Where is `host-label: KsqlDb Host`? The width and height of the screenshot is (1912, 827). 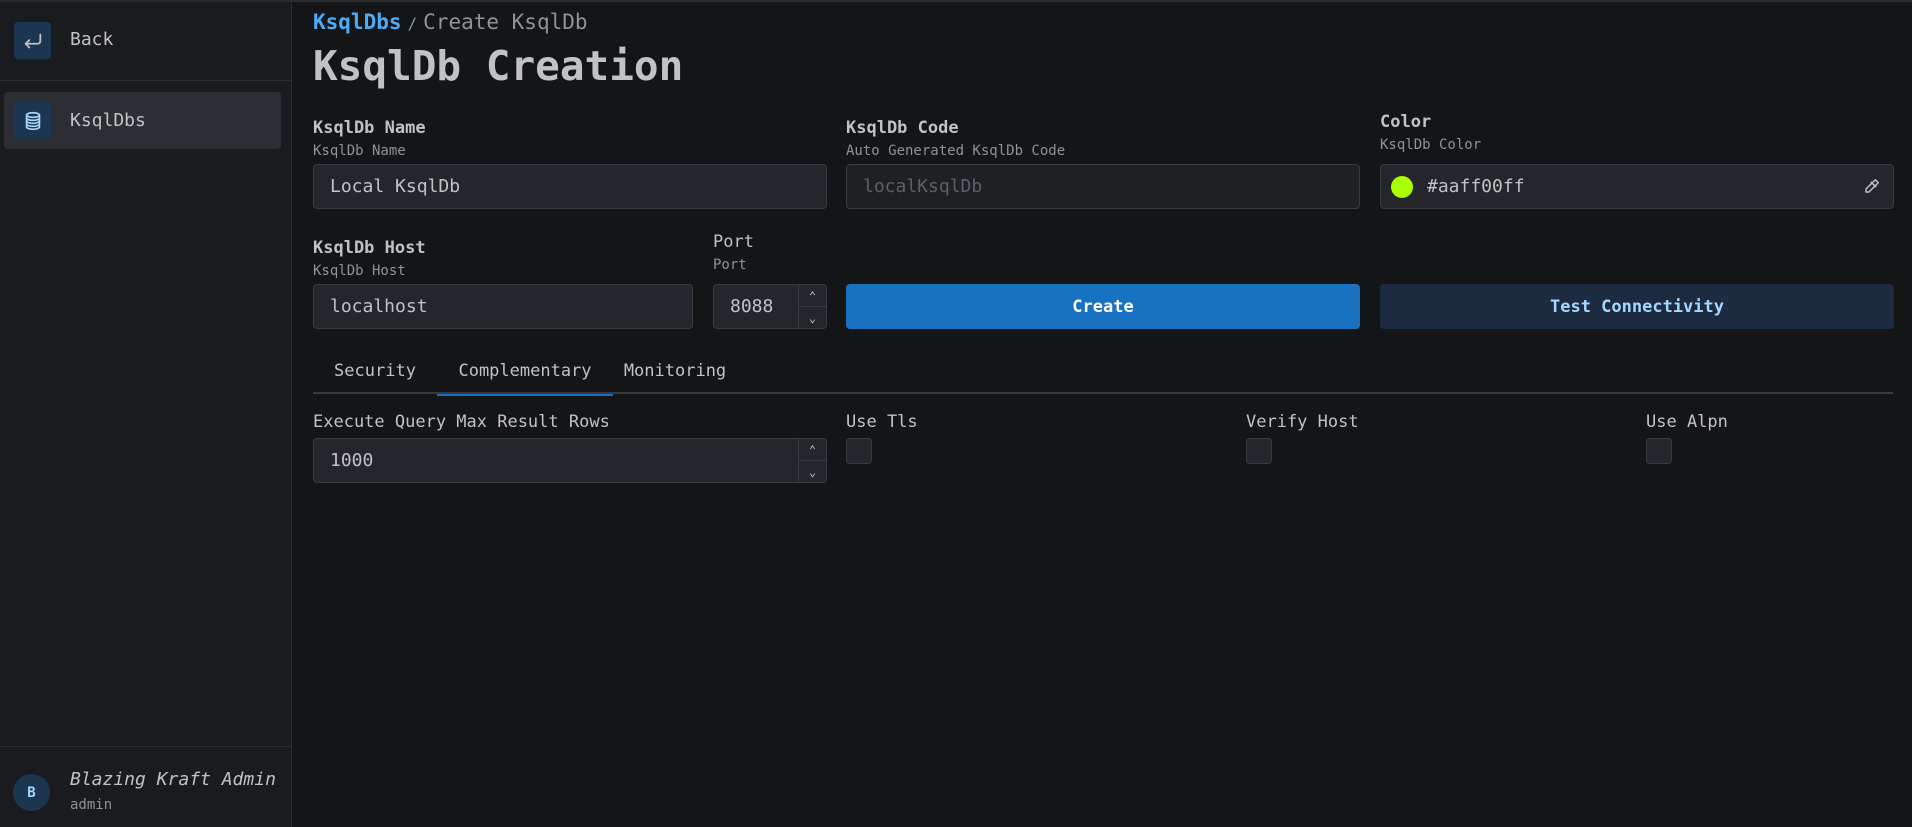
host-label: KsqlDb Host is located at coordinates (369, 248).